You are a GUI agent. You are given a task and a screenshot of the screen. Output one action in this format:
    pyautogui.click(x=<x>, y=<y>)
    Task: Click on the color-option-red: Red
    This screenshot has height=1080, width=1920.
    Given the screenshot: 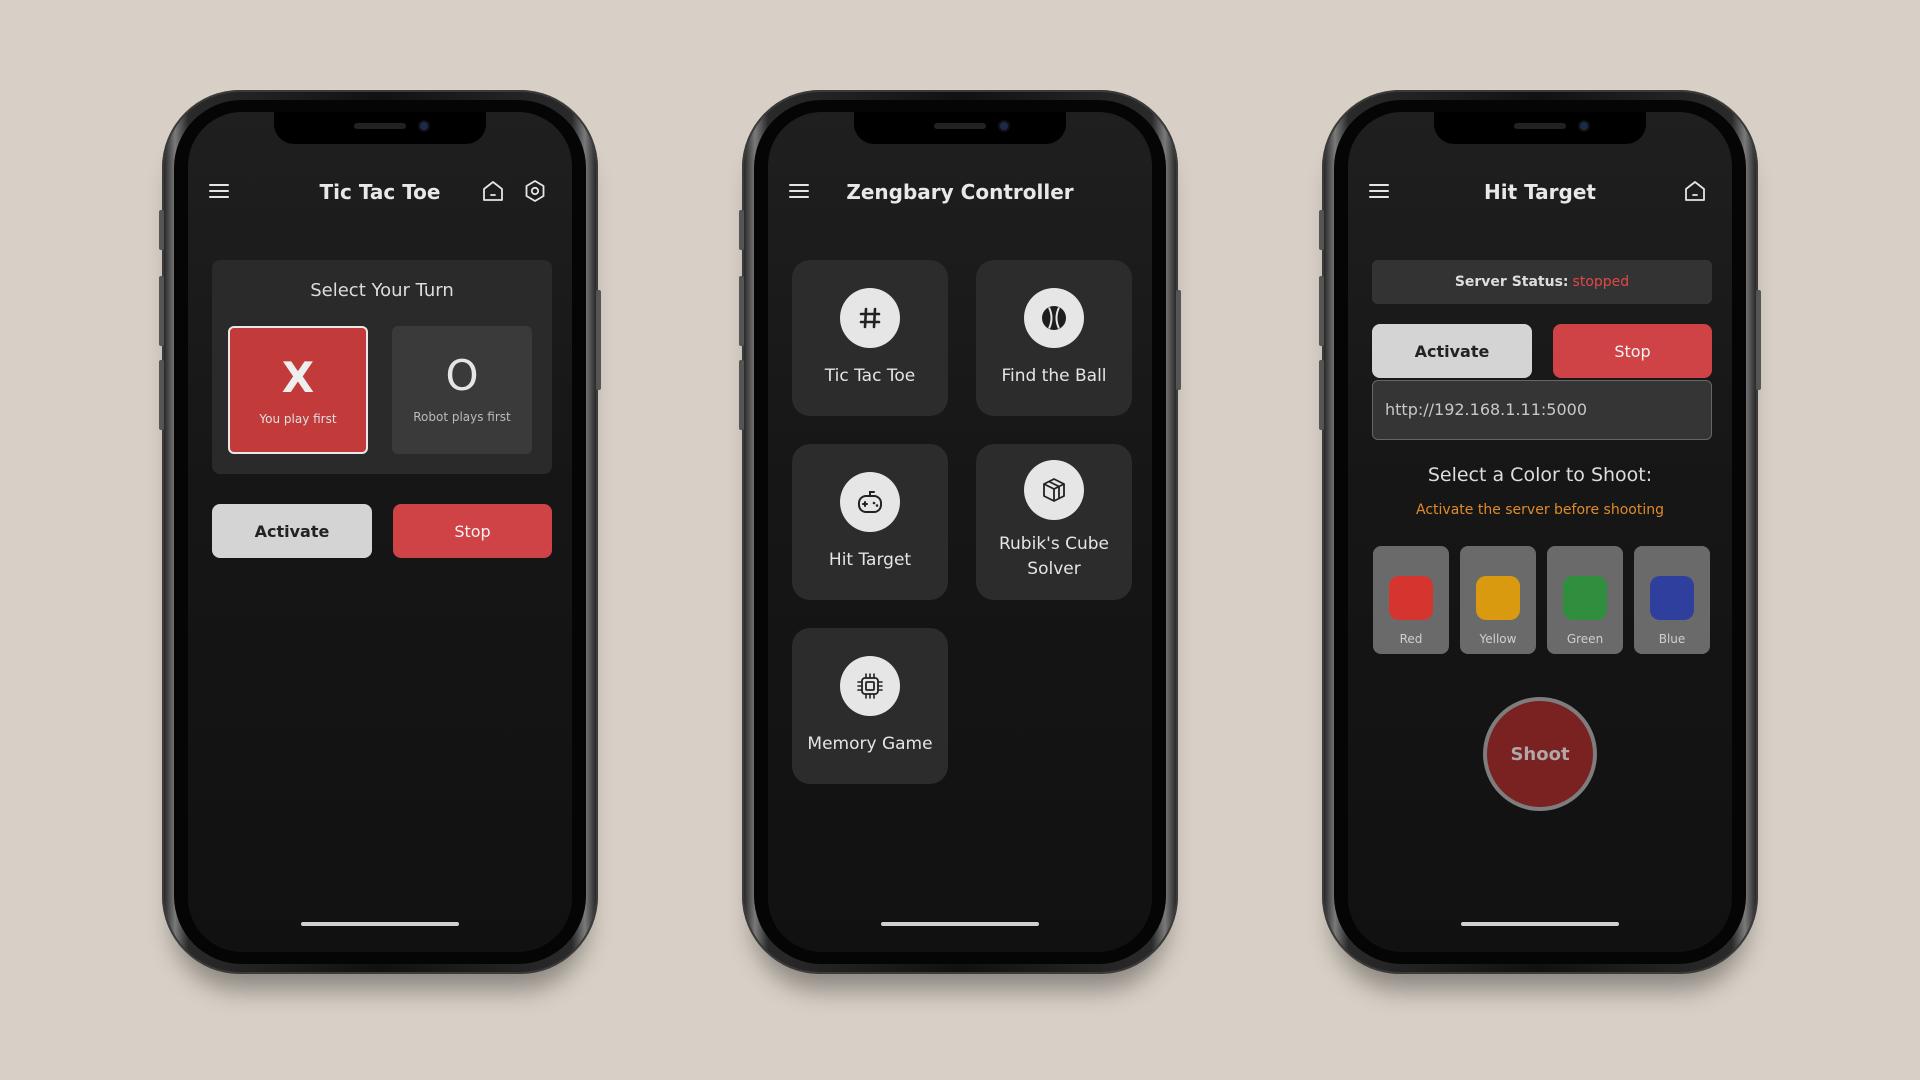 What is the action you would take?
    pyautogui.click(x=1411, y=600)
    